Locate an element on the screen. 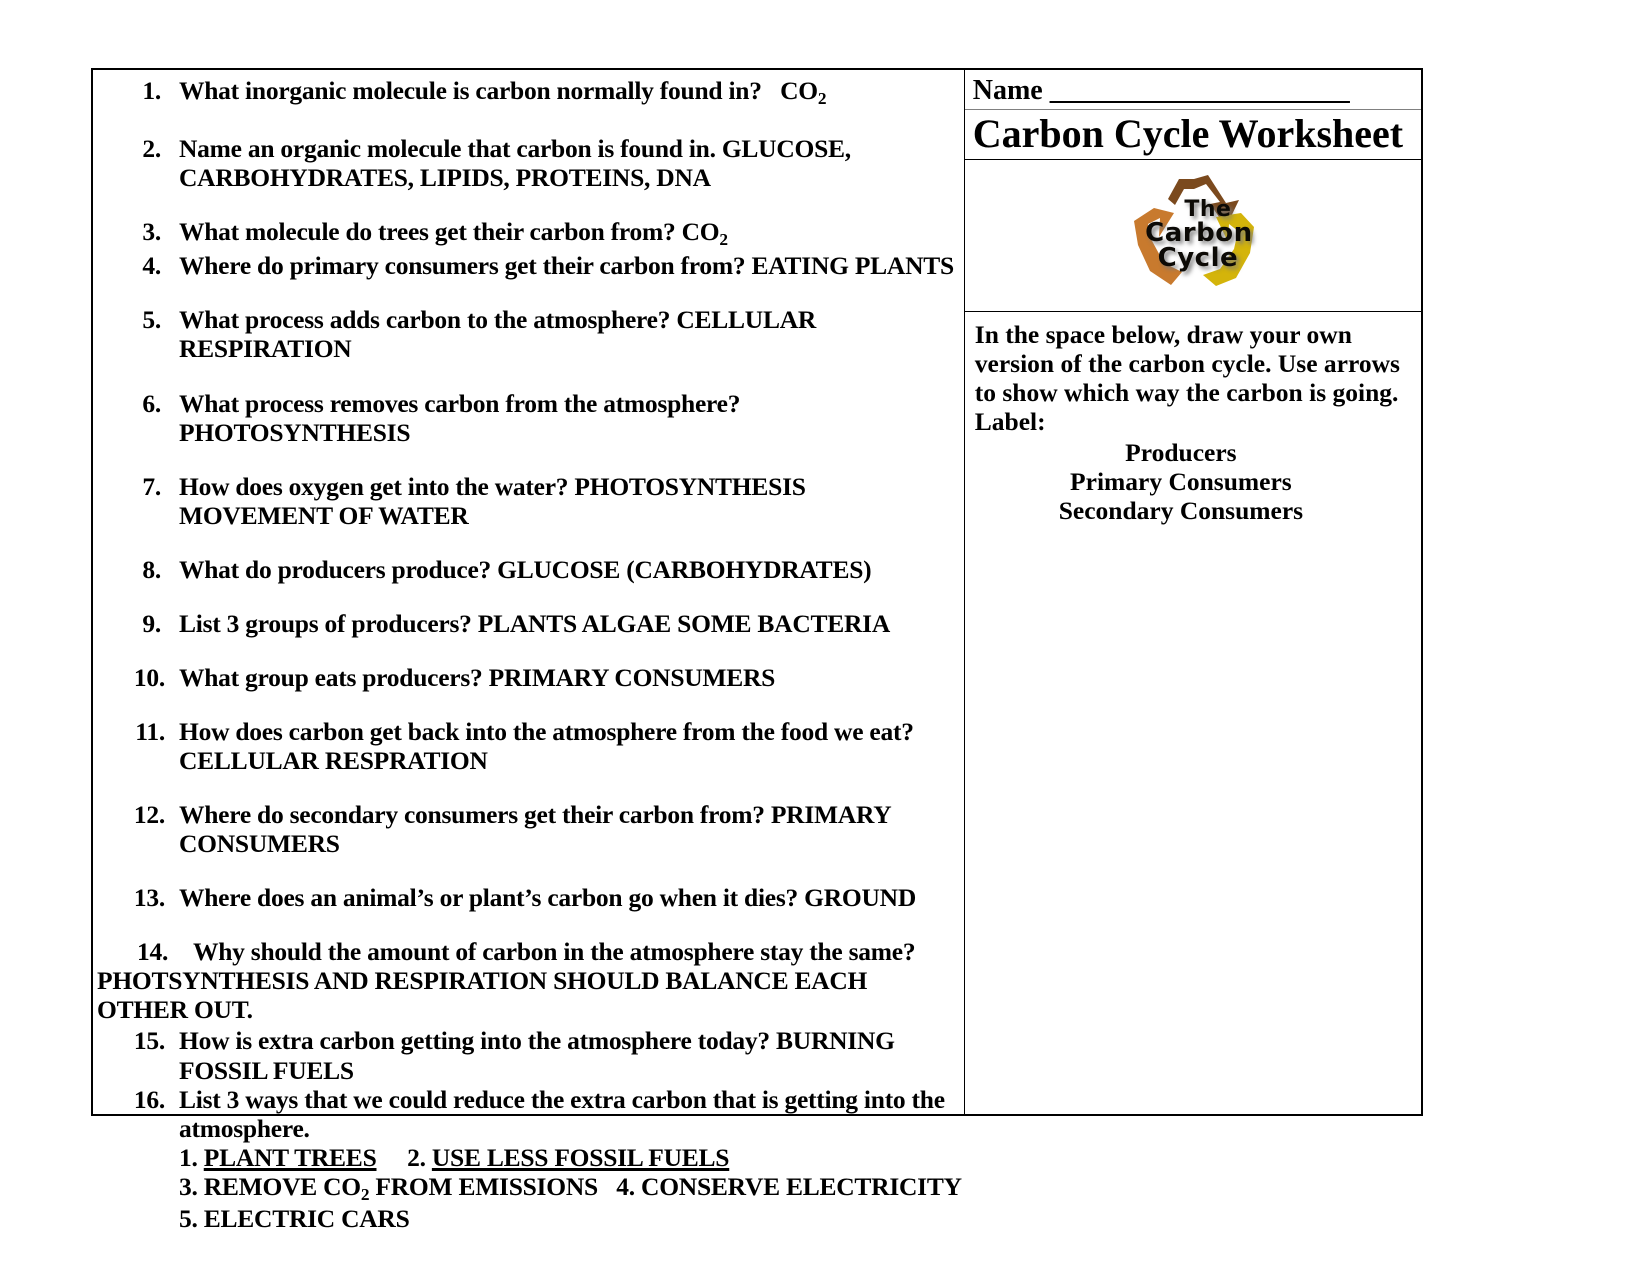 Image resolution: width=1650 pixels, height=1275 pixels. question-number: 16. is located at coordinates (149, 1099).